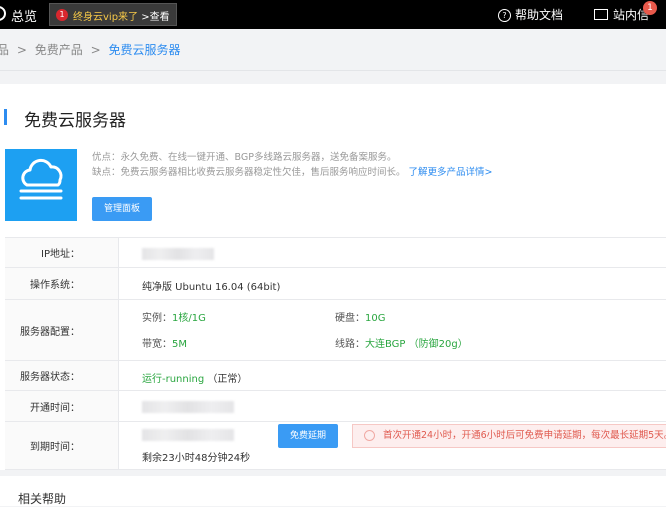 This screenshot has width=666, height=507. Describe the element at coordinates (62, 15) in the screenshot. I see `promo-count-badge: 1` at that location.